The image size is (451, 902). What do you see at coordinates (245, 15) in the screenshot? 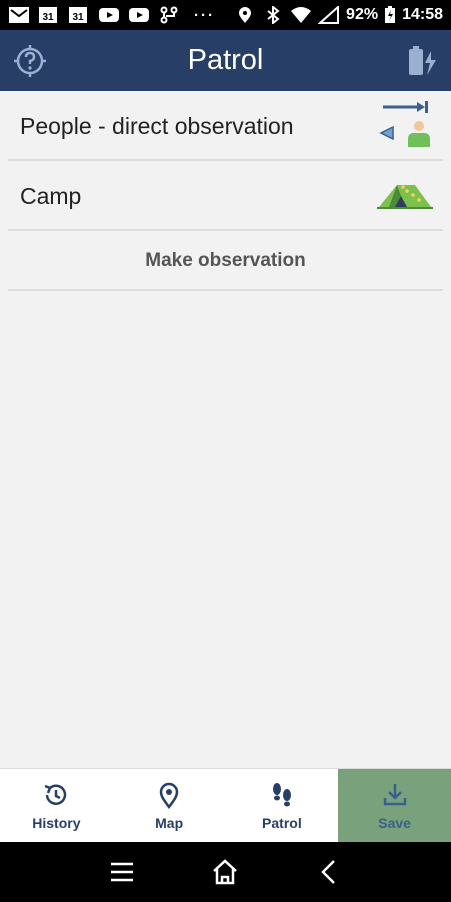
I see `location-icon` at bounding box center [245, 15].